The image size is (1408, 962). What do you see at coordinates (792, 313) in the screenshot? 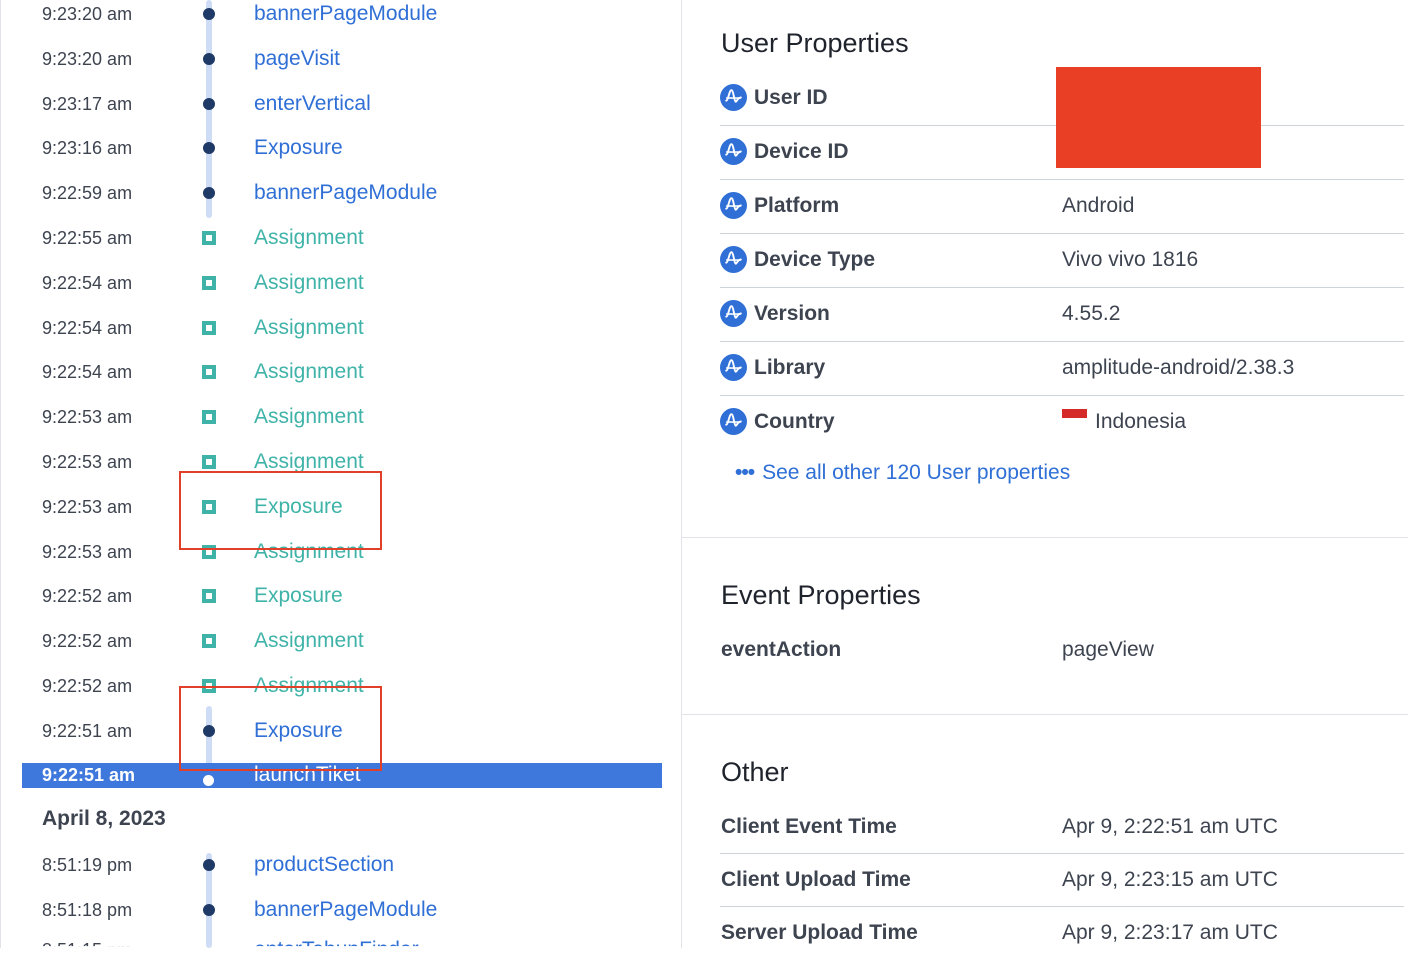
I see `user-property-label: Version` at bounding box center [792, 313].